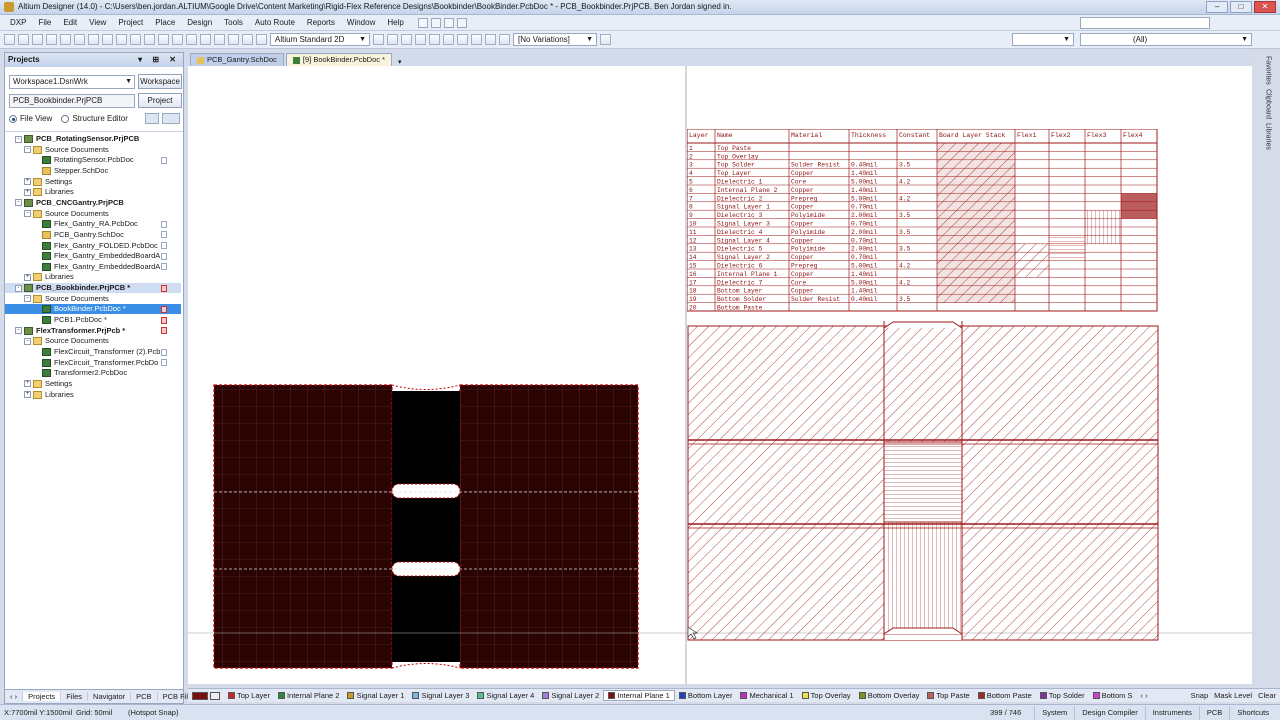  Describe the element at coordinates (1265, 7) in the screenshot. I see `close-button: ✕` at that location.